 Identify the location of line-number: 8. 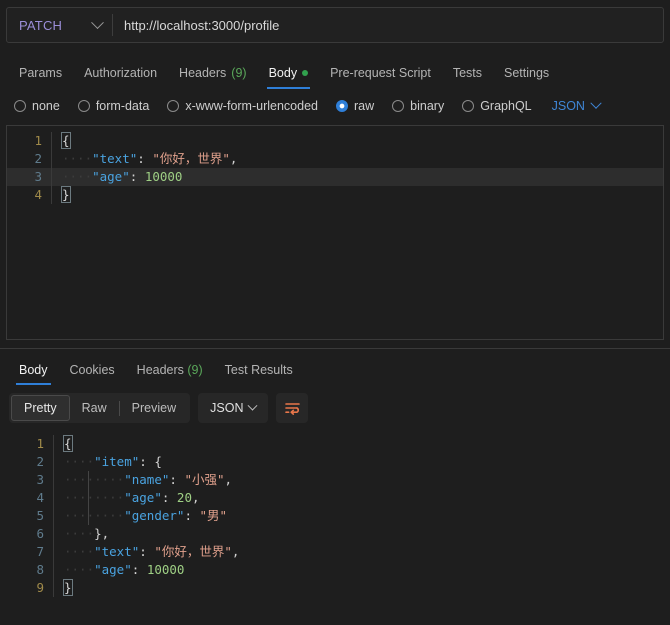
(40, 569).